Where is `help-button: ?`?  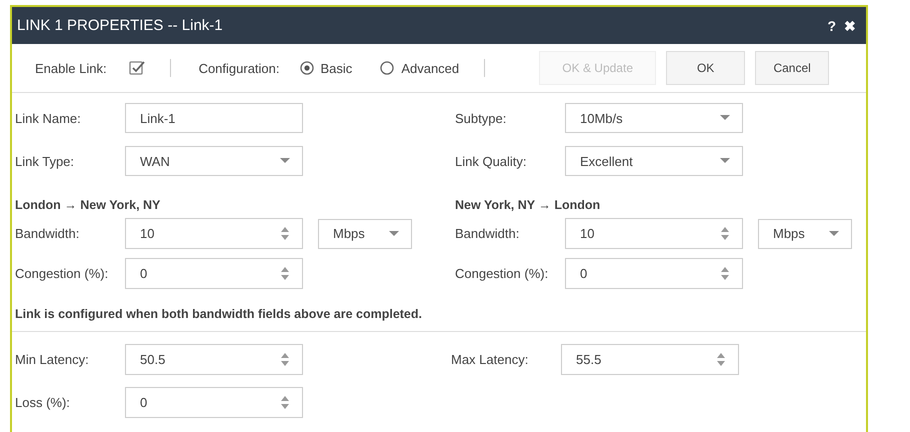 help-button: ? is located at coordinates (831, 26).